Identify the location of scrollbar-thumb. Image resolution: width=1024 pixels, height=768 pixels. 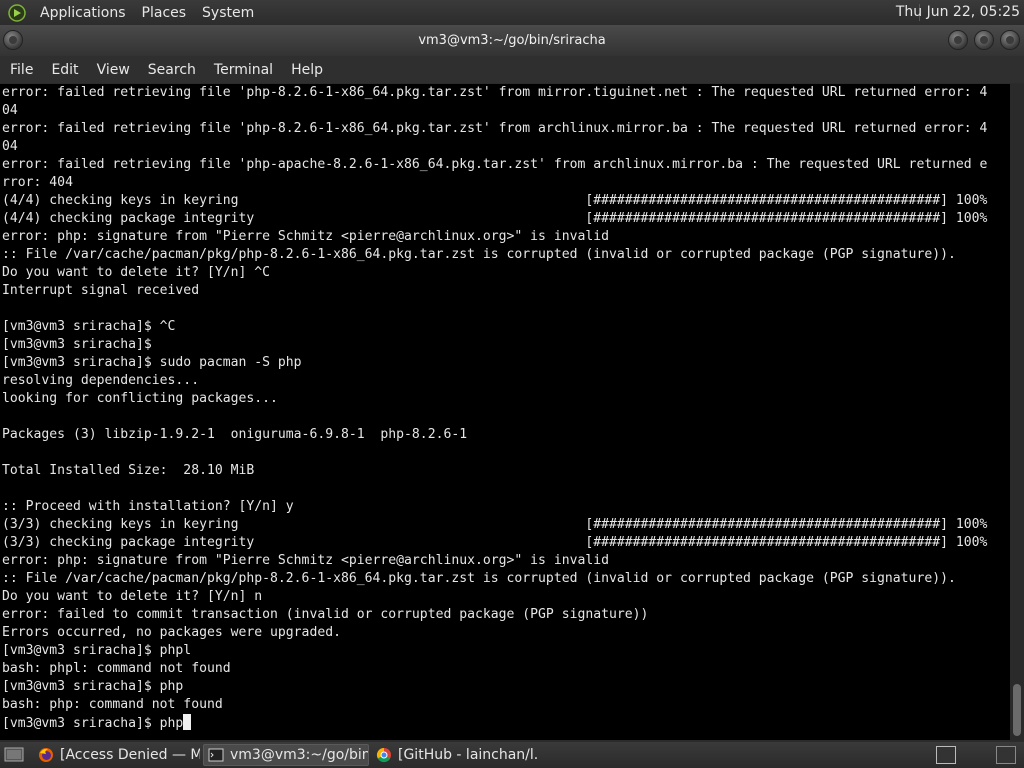
(1017, 710).